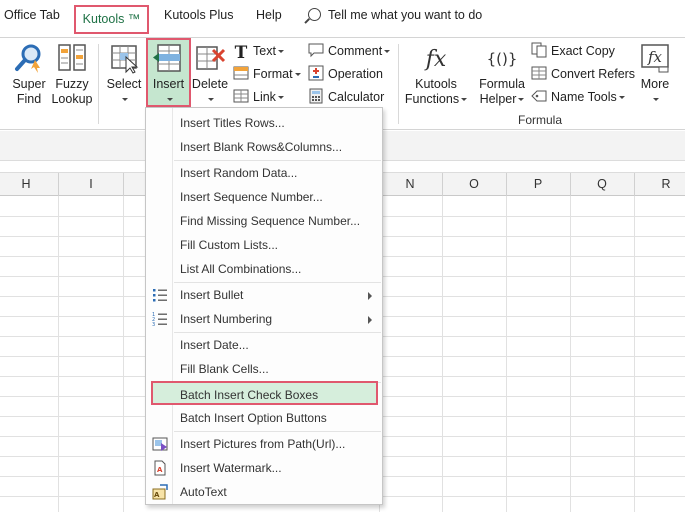 The image size is (685, 512). Describe the element at coordinates (29, 99) in the screenshot. I see `super-find-label-2: Find` at that location.